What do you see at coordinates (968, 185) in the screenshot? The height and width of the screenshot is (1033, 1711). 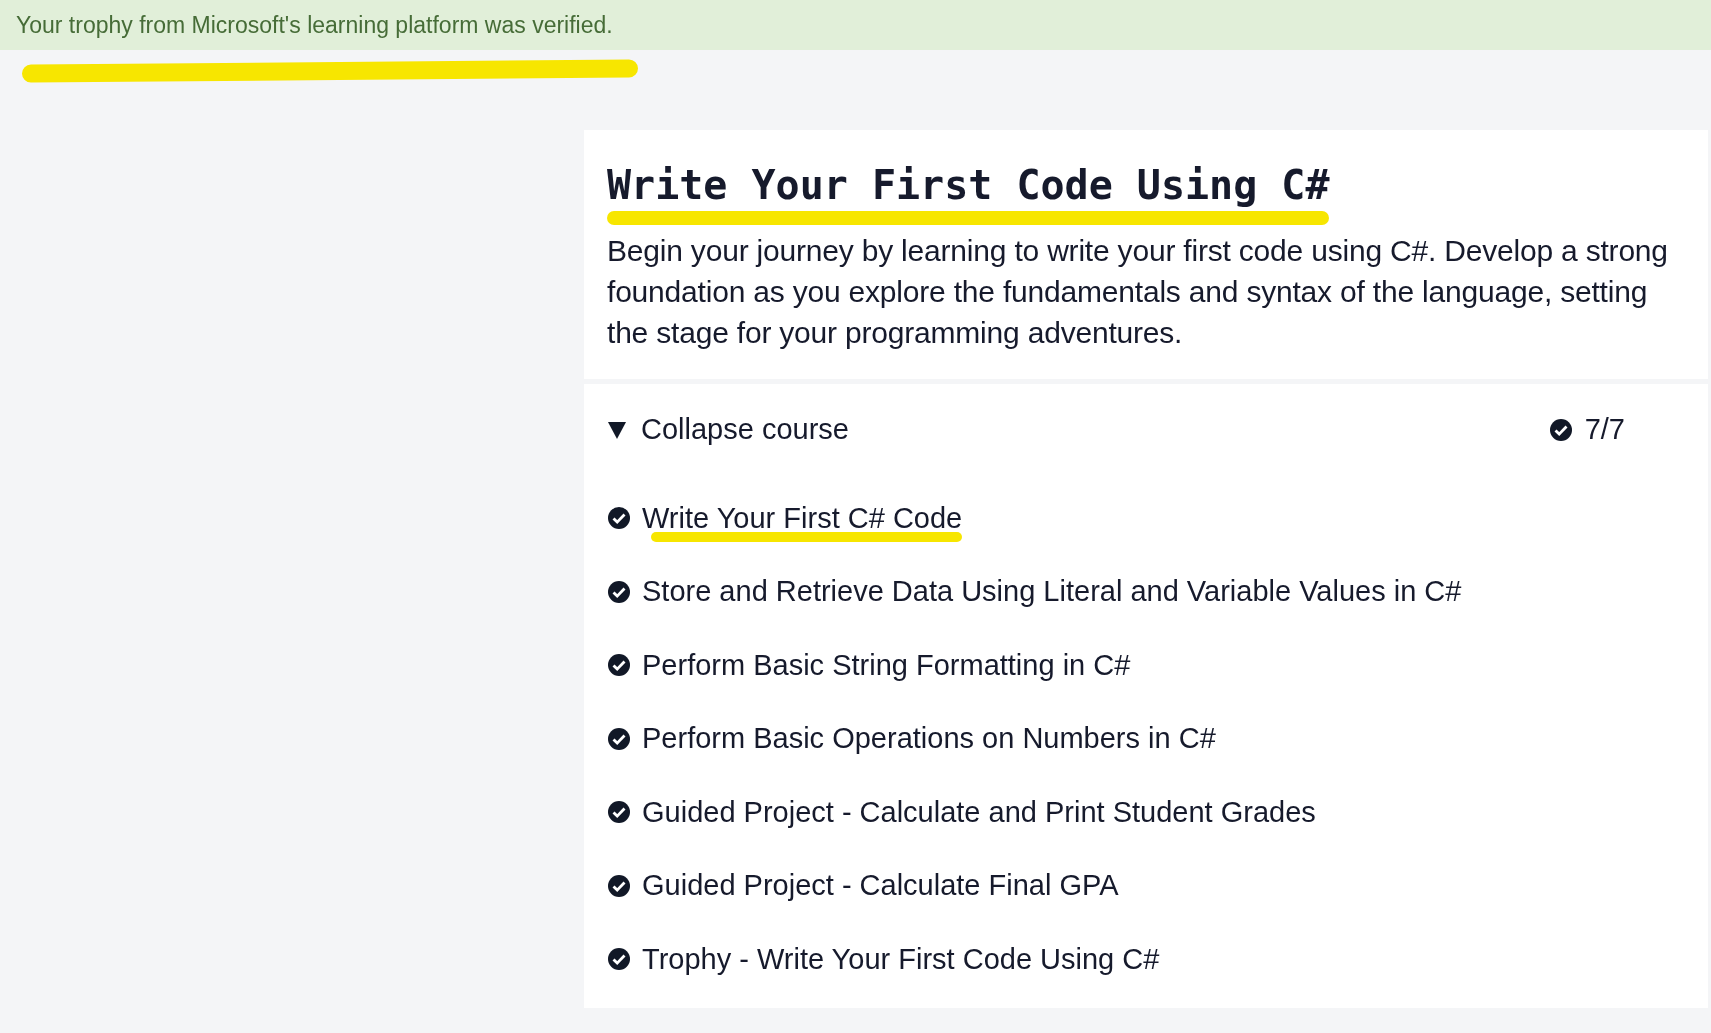 I see `course-title: Write Your First Code Using C#` at bounding box center [968, 185].